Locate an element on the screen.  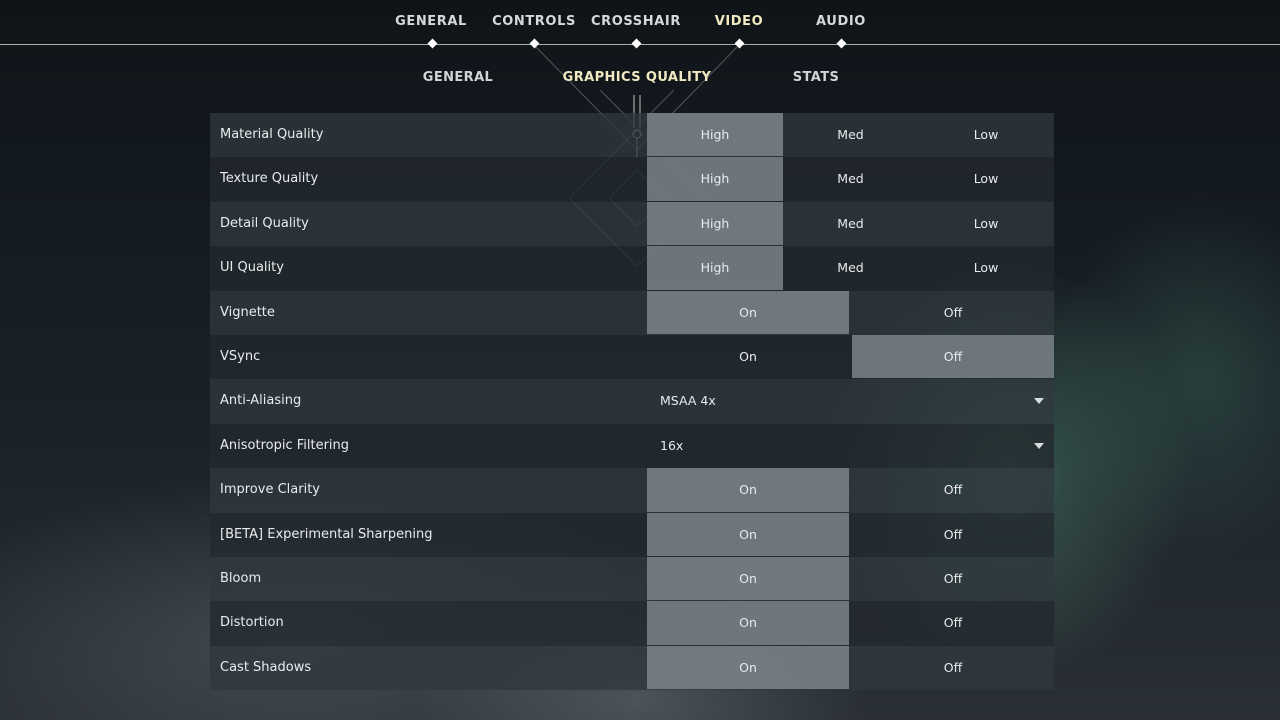
tab-crosshair: CROSSHAIR is located at coordinates (636, 21).